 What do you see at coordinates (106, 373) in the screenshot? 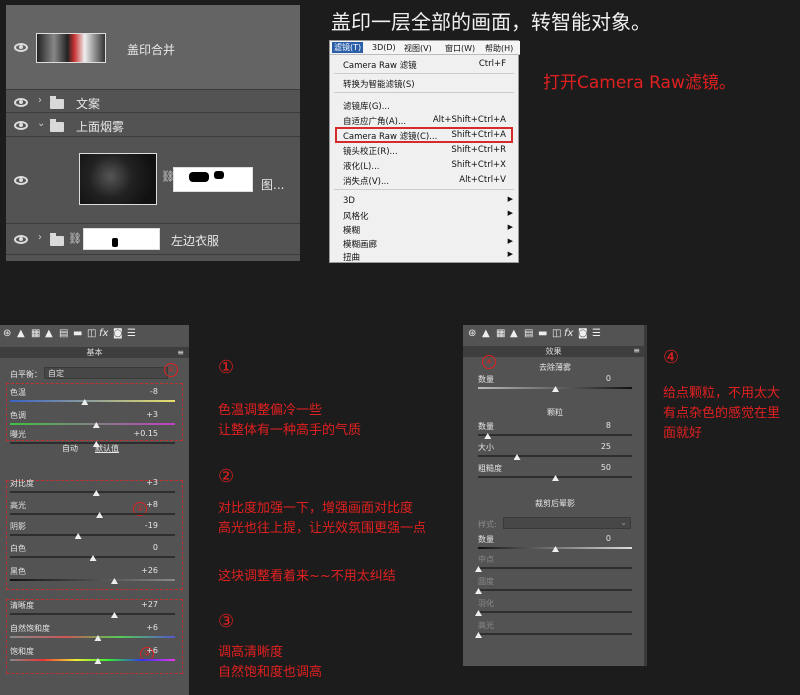
I see `wb-select: 自定` at bounding box center [106, 373].